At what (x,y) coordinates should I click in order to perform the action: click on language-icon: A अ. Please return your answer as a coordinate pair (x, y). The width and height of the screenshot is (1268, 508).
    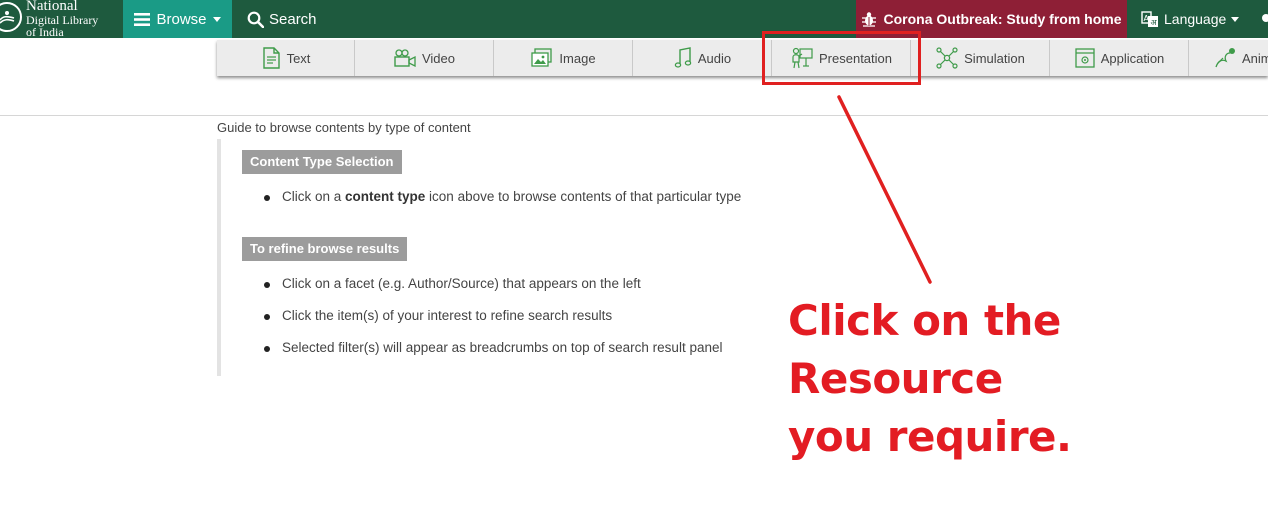
    Looking at the image, I should click on (1149, 18).